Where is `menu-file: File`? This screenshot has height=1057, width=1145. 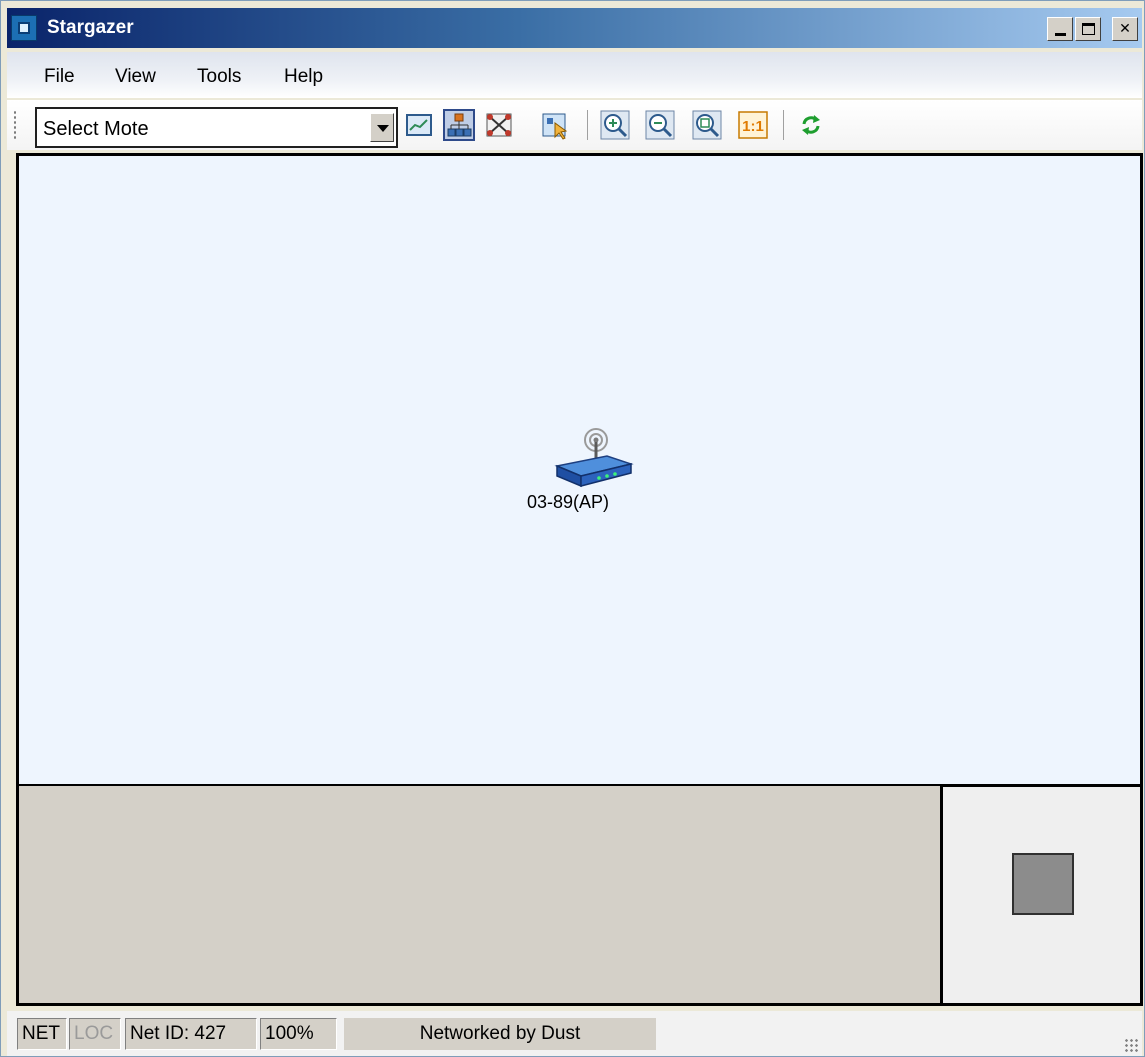 menu-file: File is located at coordinates (59, 77).